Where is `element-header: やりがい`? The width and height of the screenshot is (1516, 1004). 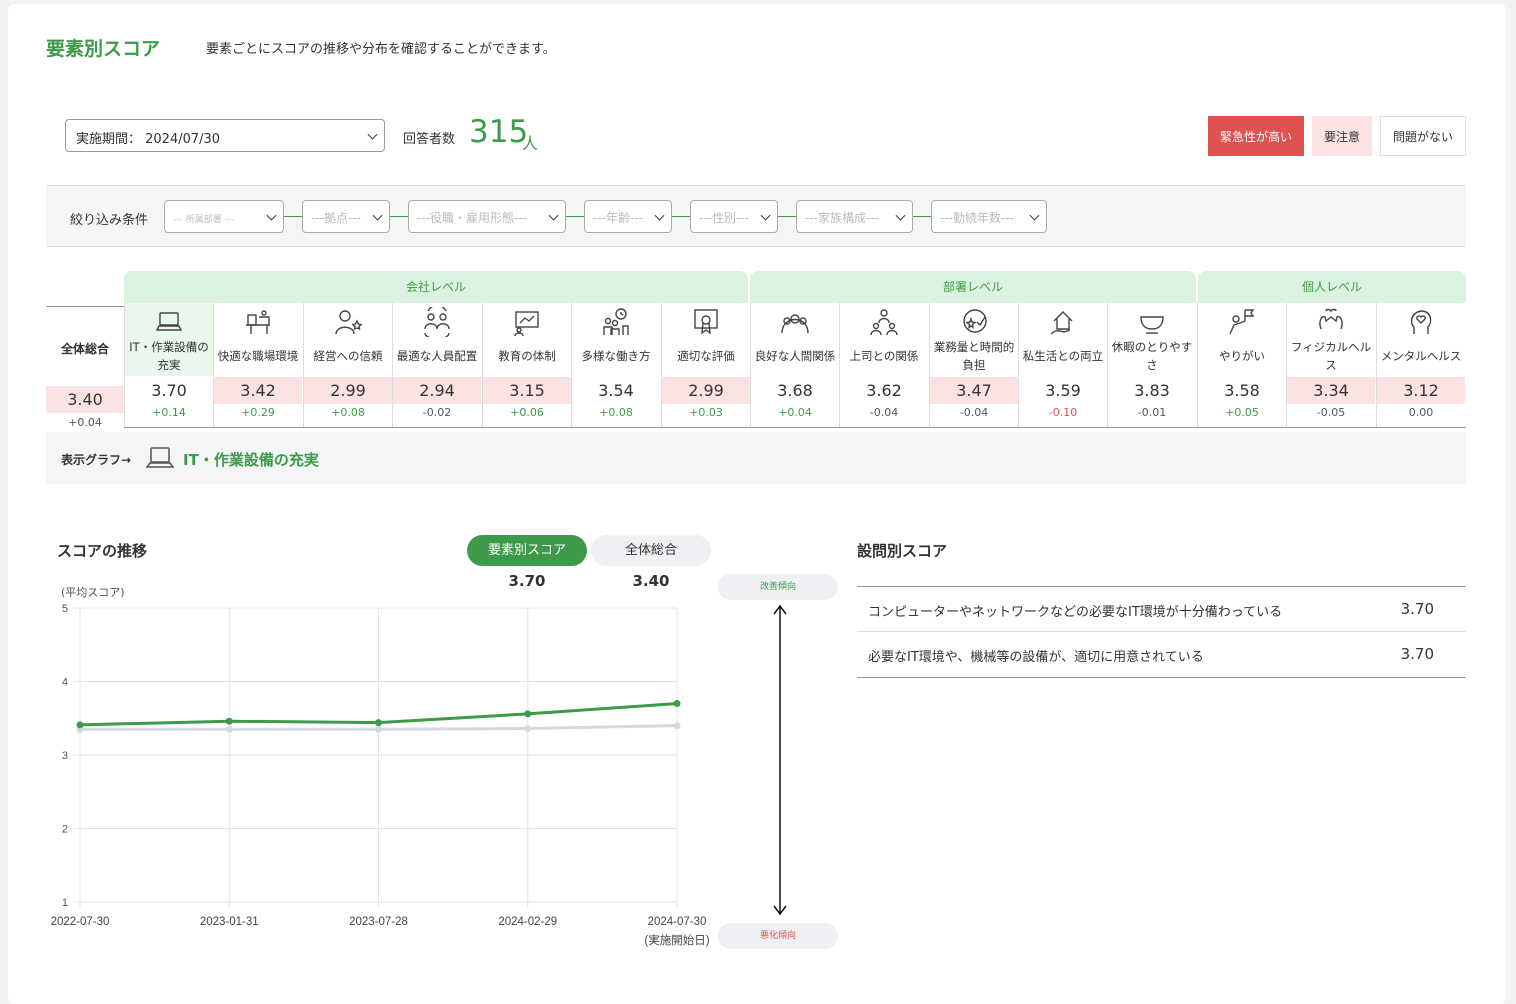
element-header: やりがい is located at coordinates (1242, 339).